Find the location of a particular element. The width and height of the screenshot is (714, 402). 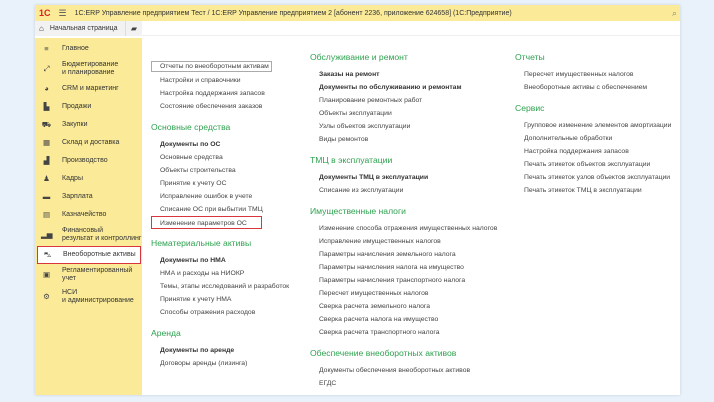

nav-link: Принятие к учету НМА is located at coordinates (220, 299).